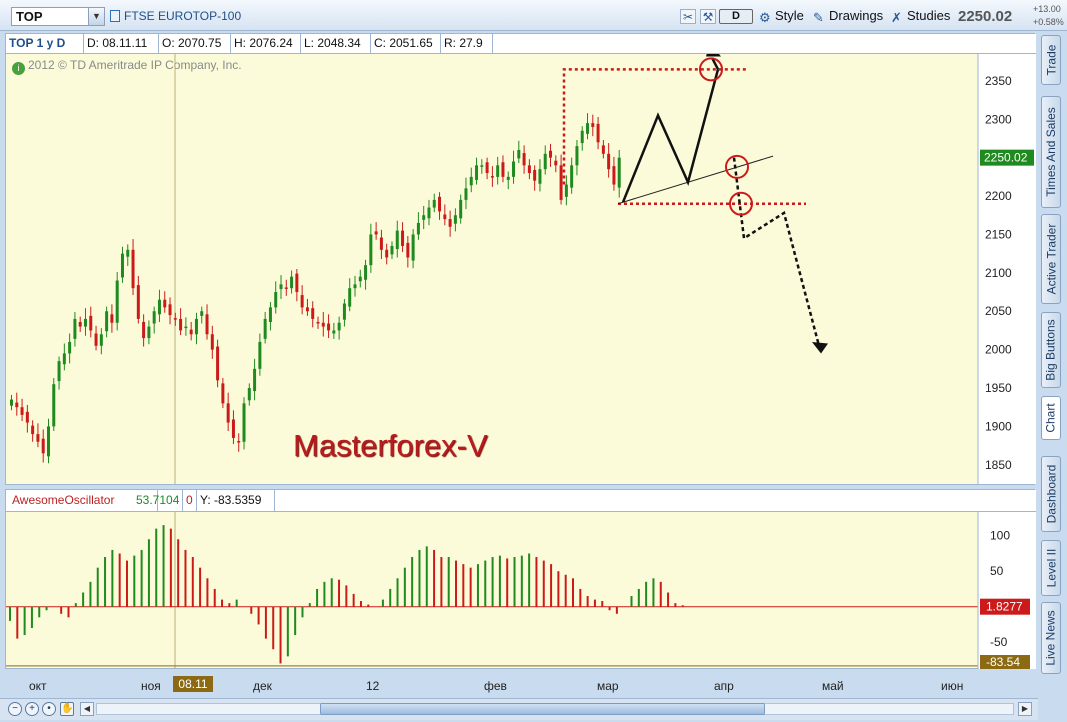  I want to click on bullish-scenario-path, so click(670, 136).